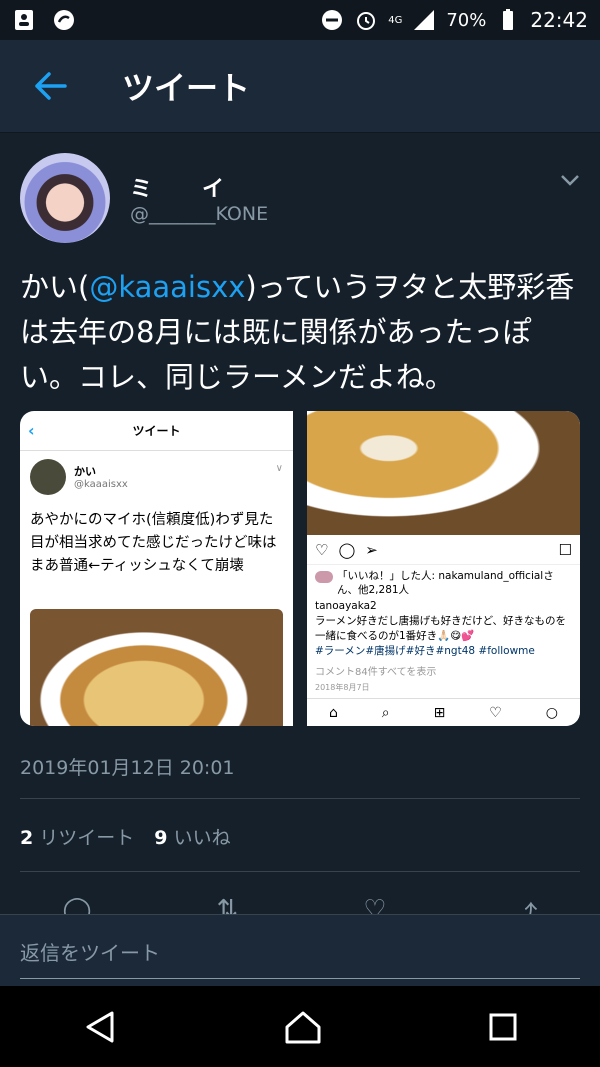 The height and width of the screenshot is (1067, 600). Describe the element at coordinates (186, 88) in the screenshot. I see `page-title: ツイート` at that location.